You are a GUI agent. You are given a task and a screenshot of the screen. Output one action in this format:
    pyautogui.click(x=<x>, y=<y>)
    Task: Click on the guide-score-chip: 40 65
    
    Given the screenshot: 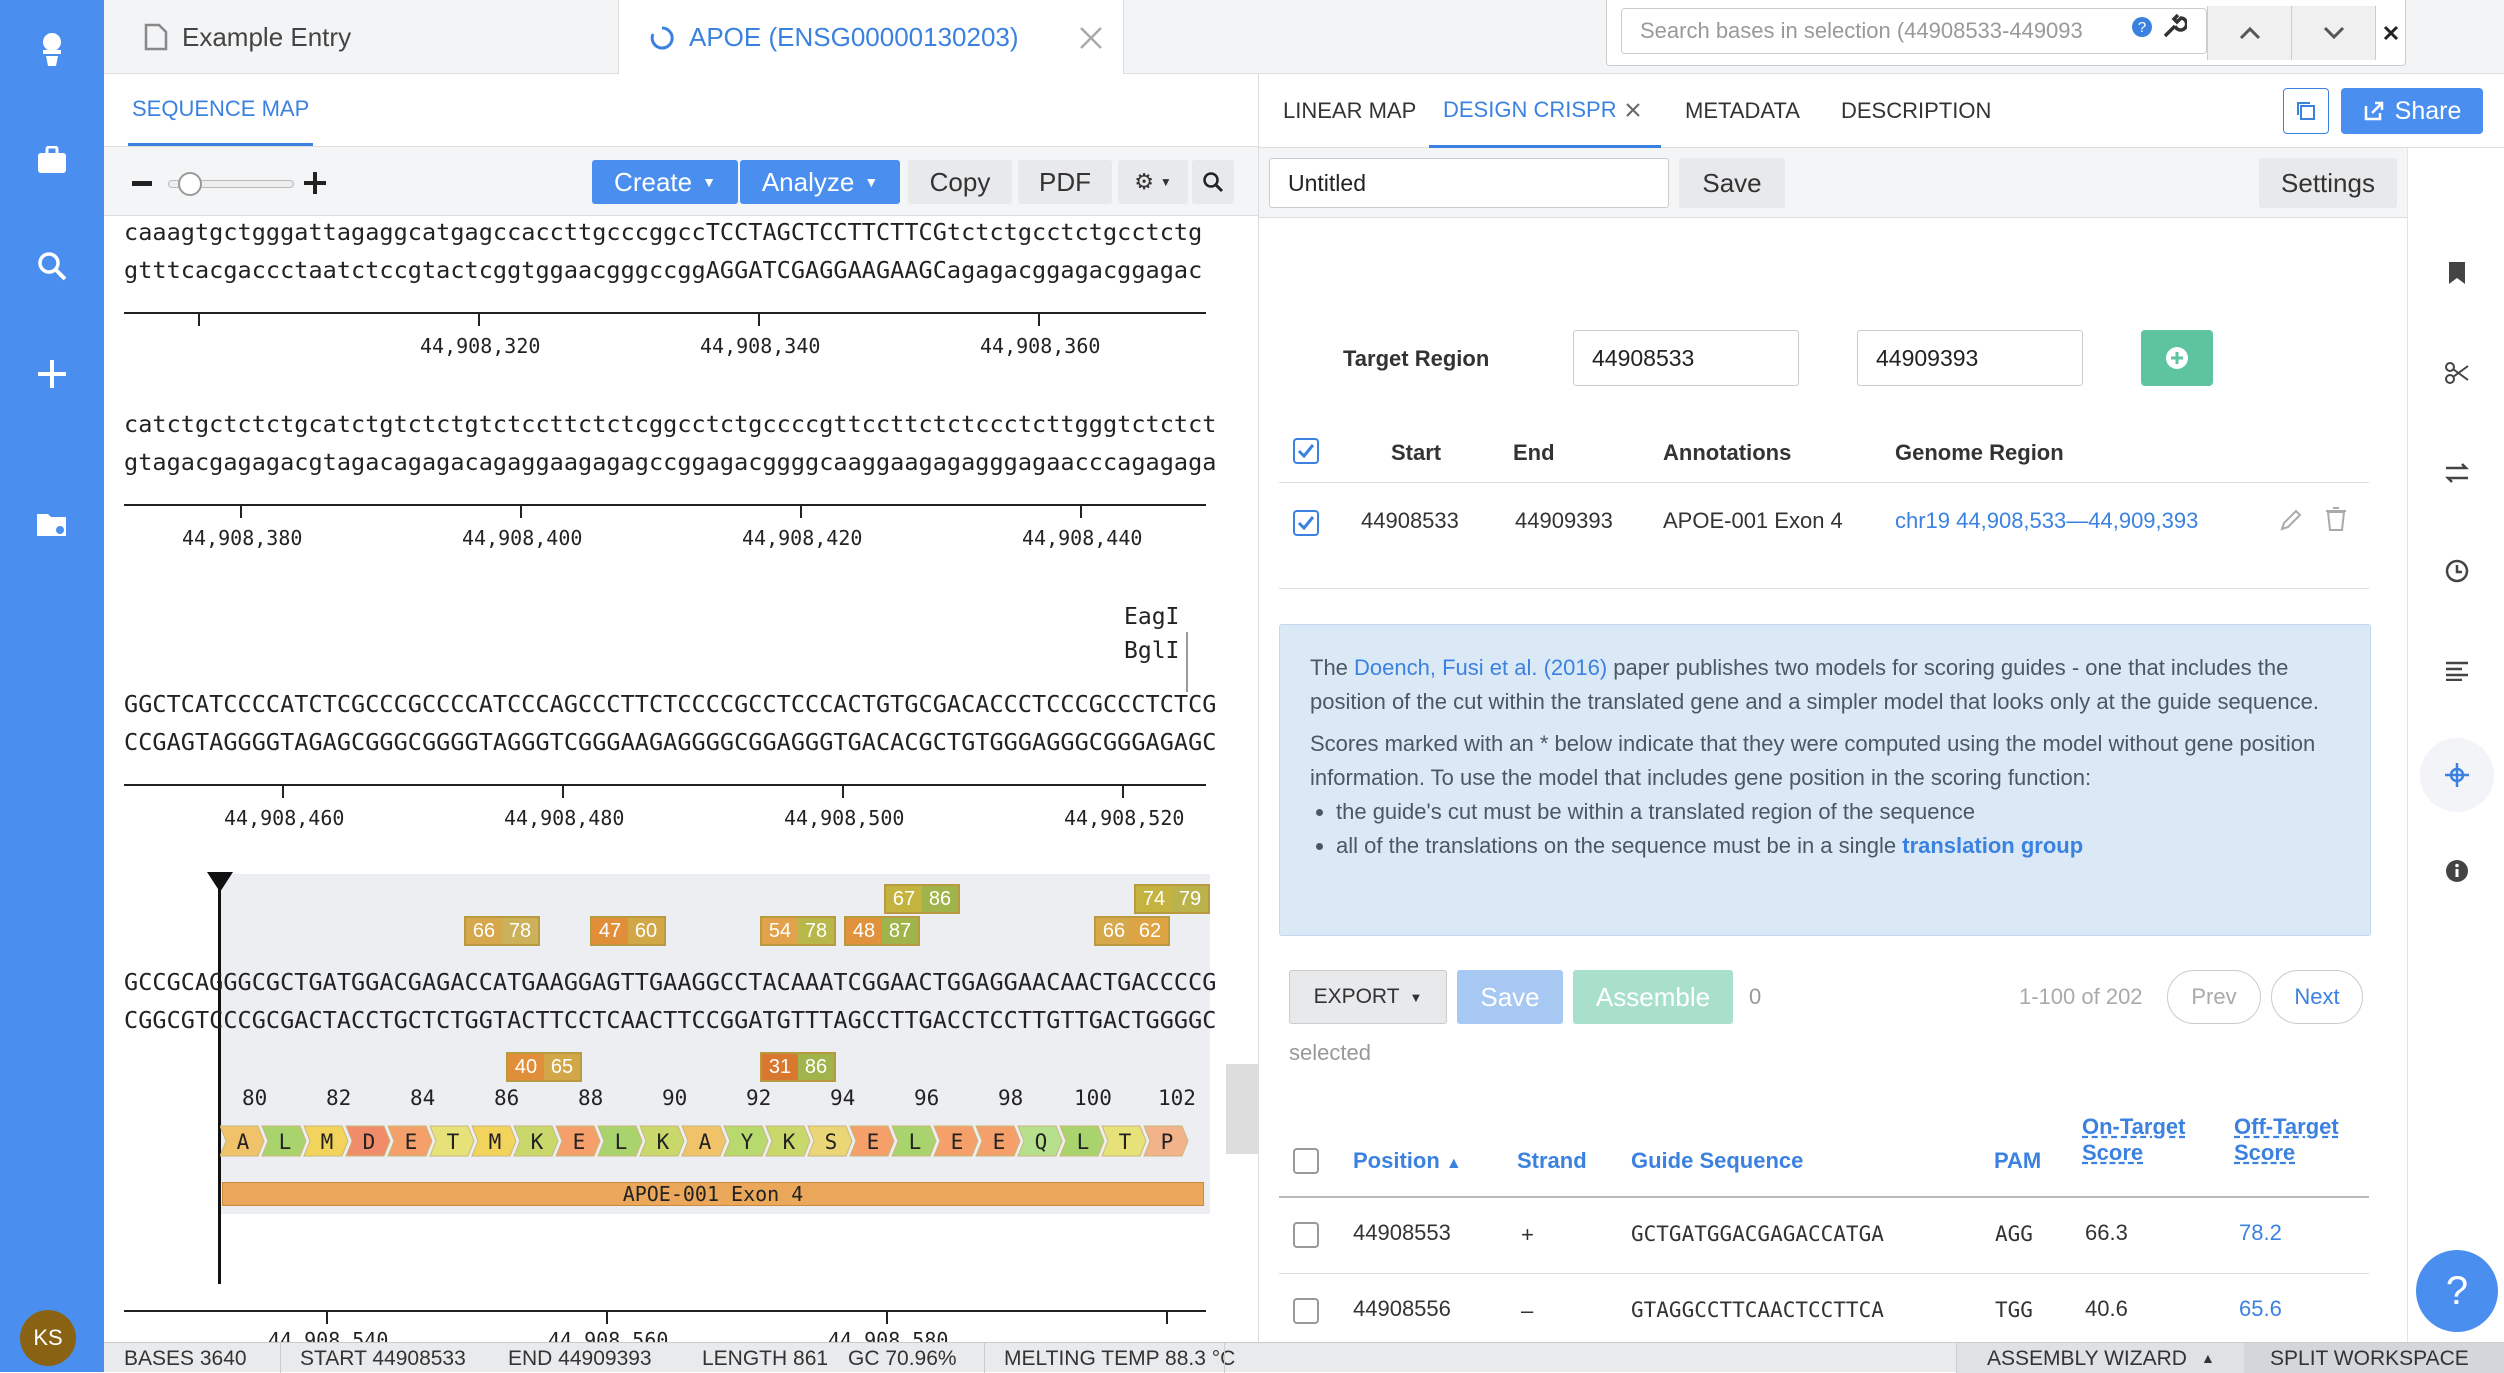 What is the action you would take?
    pyautogui.click(x=544, y=1067)
    